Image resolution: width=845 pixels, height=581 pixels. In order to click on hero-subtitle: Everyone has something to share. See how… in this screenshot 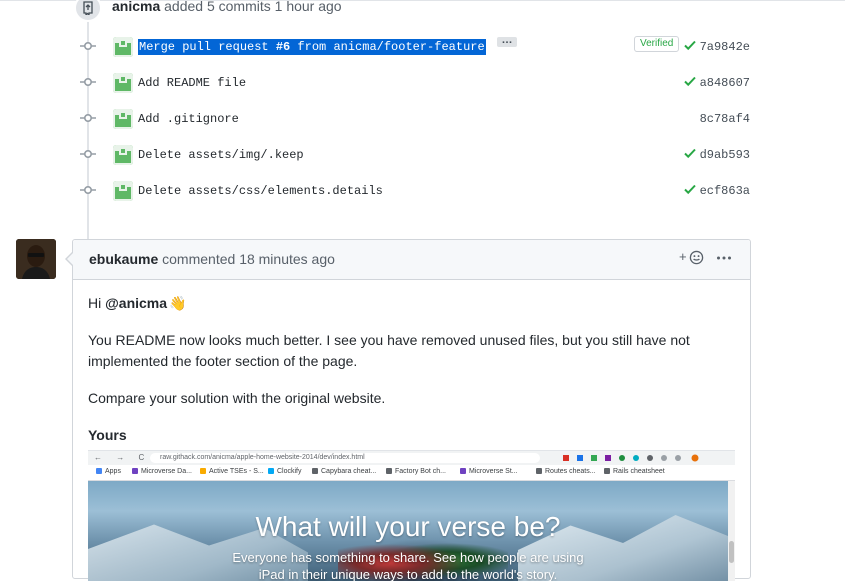, I will do `click(408, 565)`.